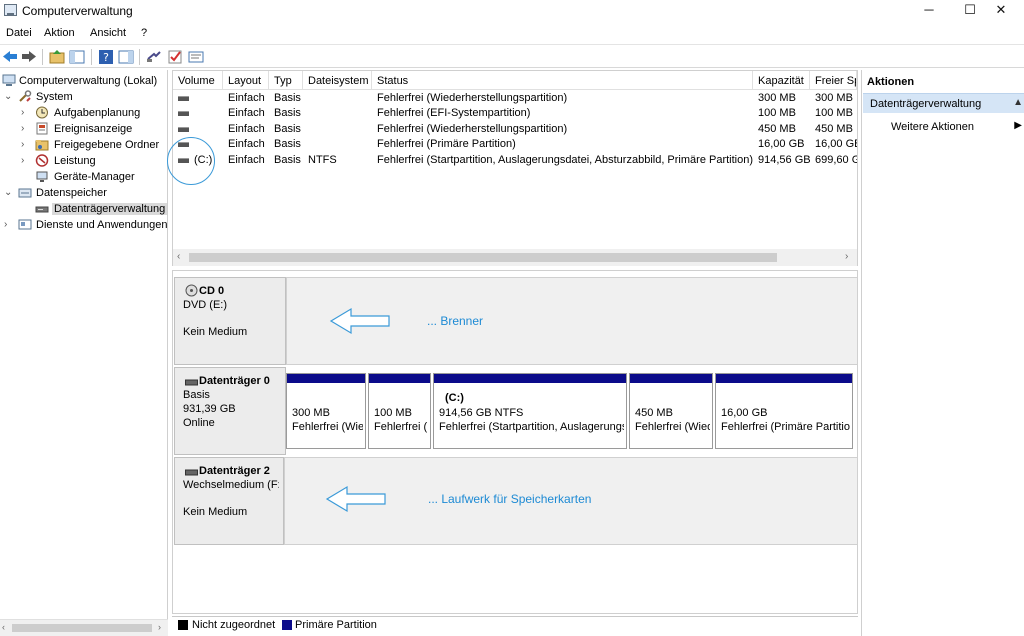  Describe the element at coordinates (230, 411) in the screenshot. I see `disk-label-disk0: Datenträger 0 Basis 931,39 GB Online` at that location.